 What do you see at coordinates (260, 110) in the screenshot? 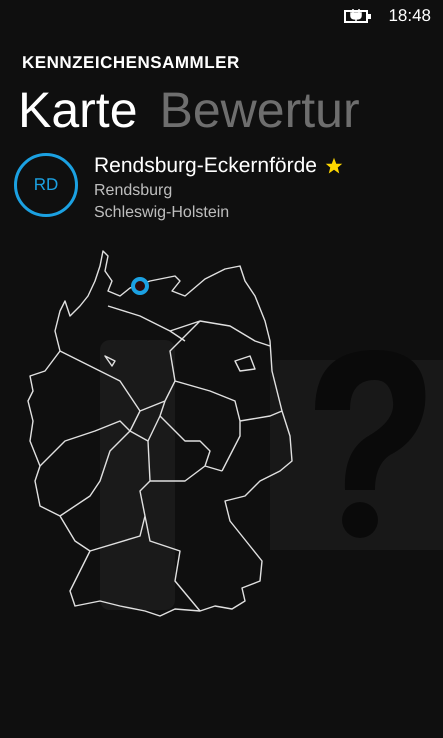
I see `pivot-tab: Bewertur` at bounding box center [260, 110].